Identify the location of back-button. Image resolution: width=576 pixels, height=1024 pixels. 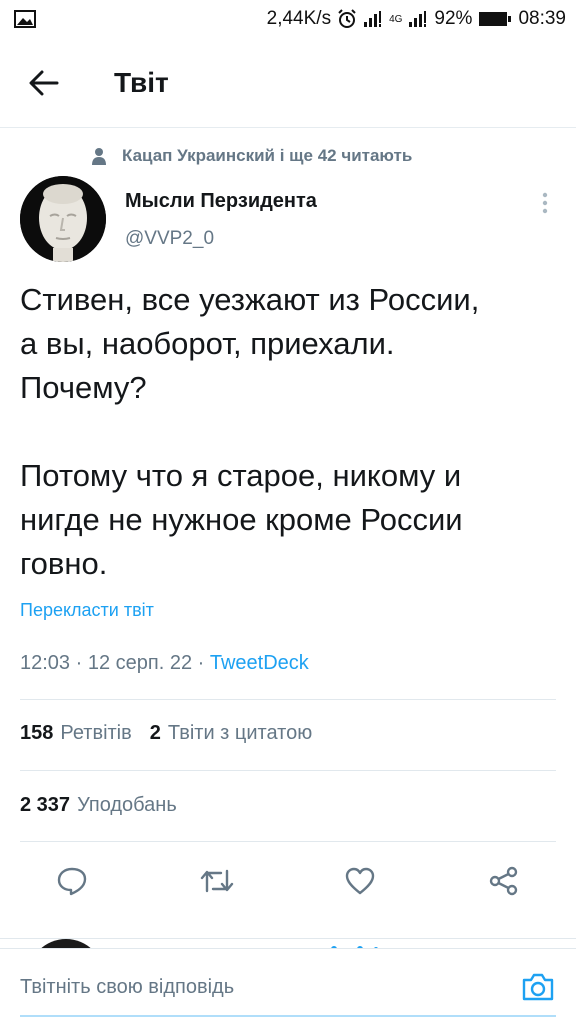
(44, 83).